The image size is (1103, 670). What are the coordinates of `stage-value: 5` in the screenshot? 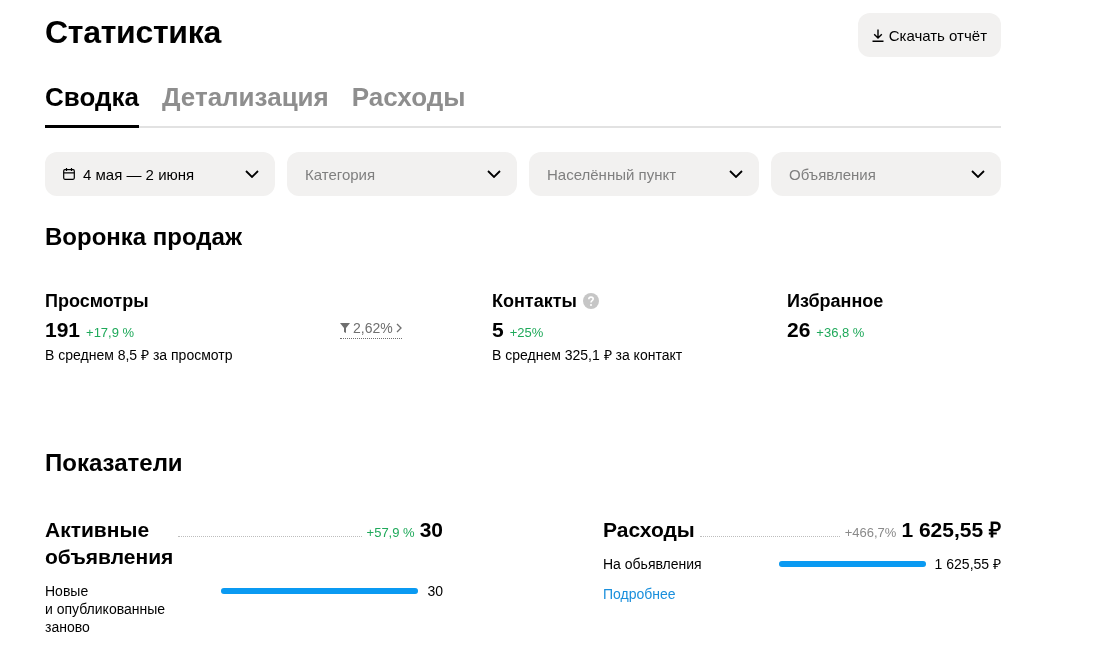 It's located at (498, 330).